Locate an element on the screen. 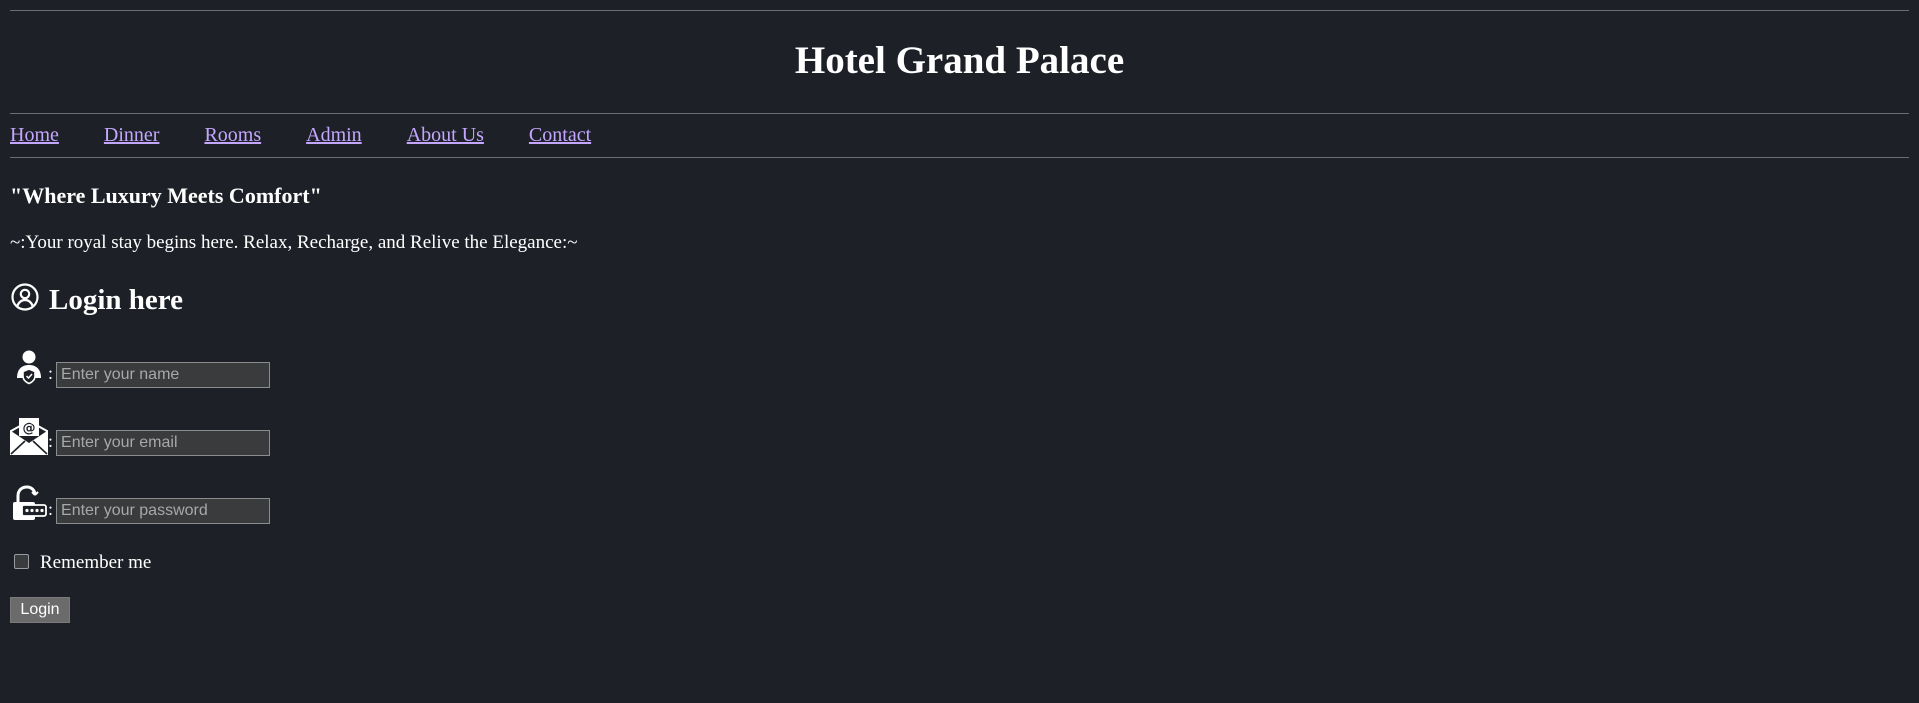  main-nav: Home Dinner Rooms Admin About Us Contact is located at coordinates (323, 135).